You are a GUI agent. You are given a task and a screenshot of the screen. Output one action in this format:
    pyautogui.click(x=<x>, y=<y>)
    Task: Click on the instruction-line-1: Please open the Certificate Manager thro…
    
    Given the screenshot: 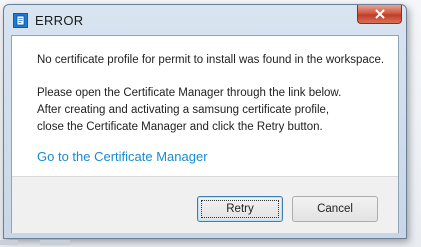 What is the action you would take?
    pyautogui.click(x=189, y=93)
    